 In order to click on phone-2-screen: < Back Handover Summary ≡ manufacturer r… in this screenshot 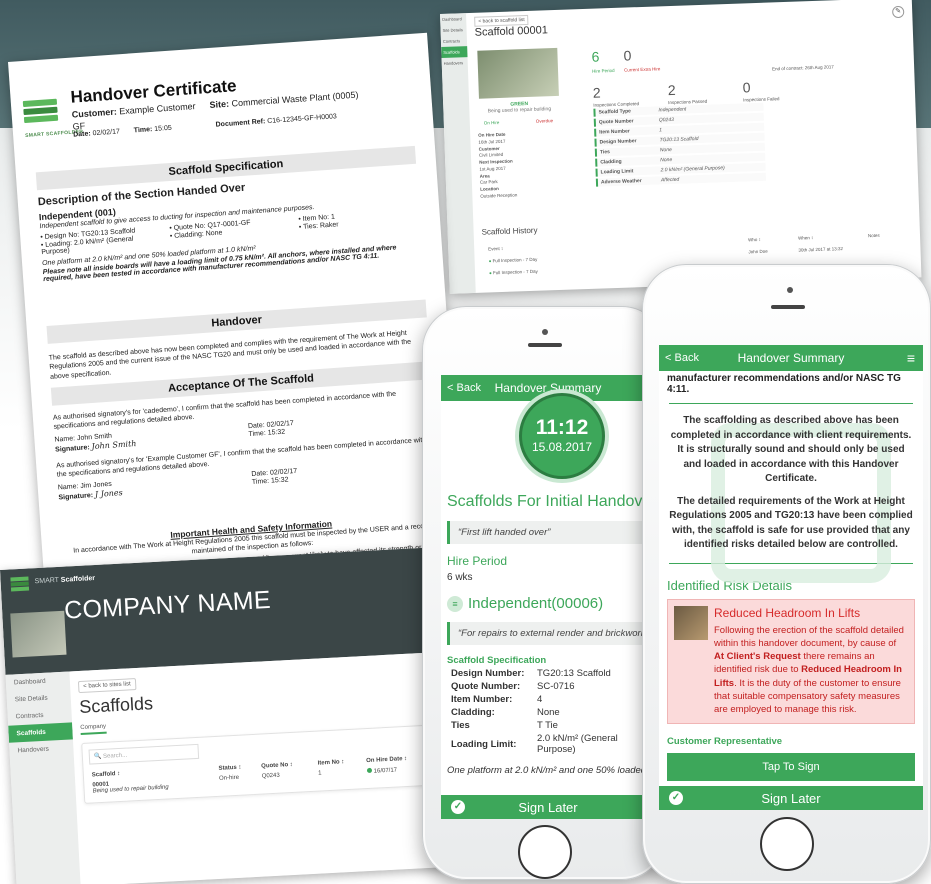, I will do `click(791, 577)`.